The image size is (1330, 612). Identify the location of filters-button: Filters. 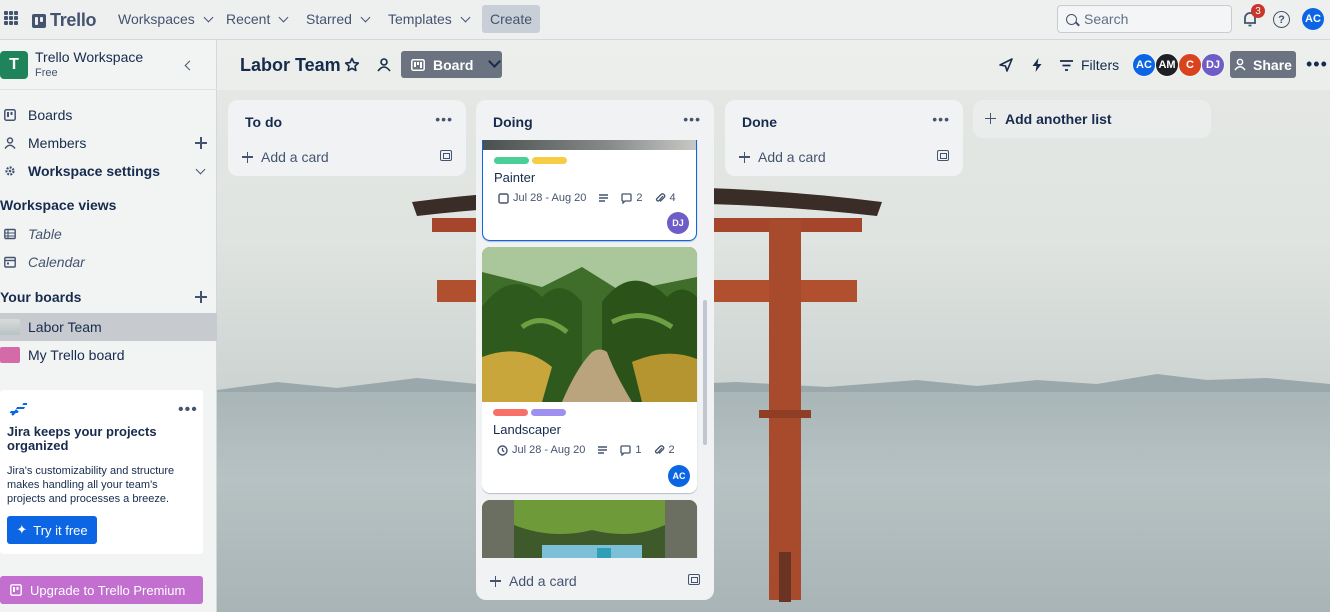
(1089, 65).